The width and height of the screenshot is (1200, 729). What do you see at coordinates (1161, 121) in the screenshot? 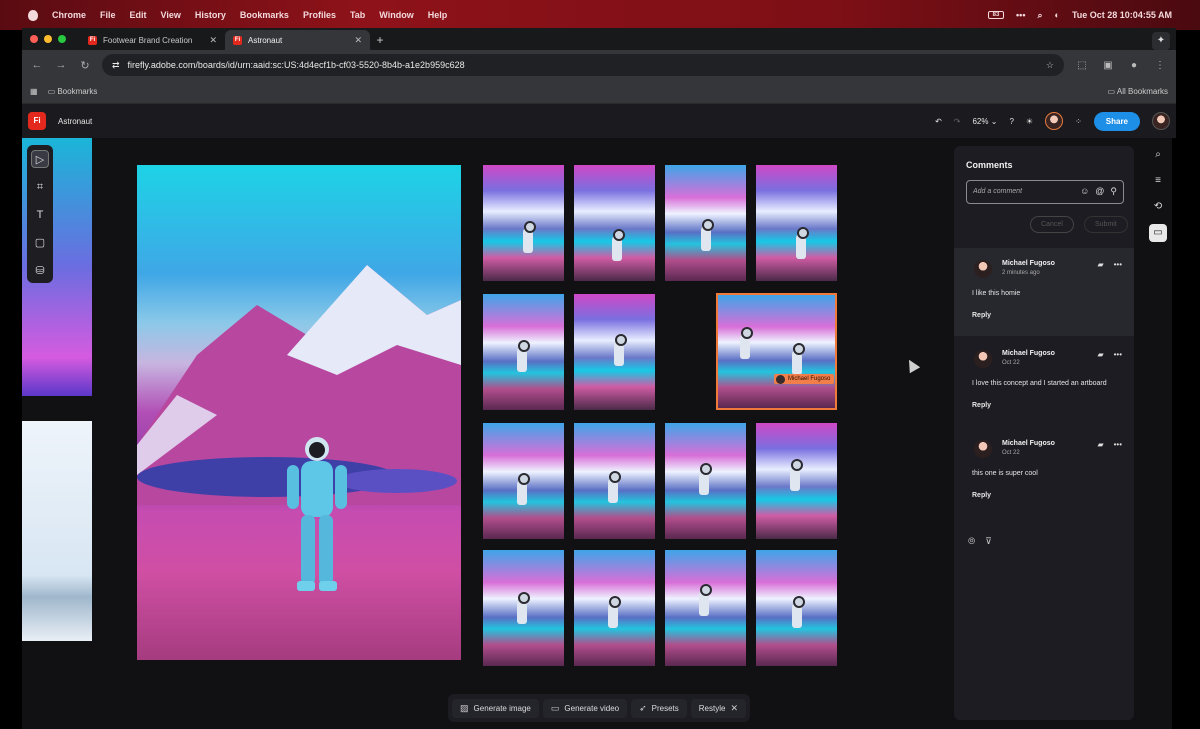
I see `user-avatar` at bounding box center [1161, 121].